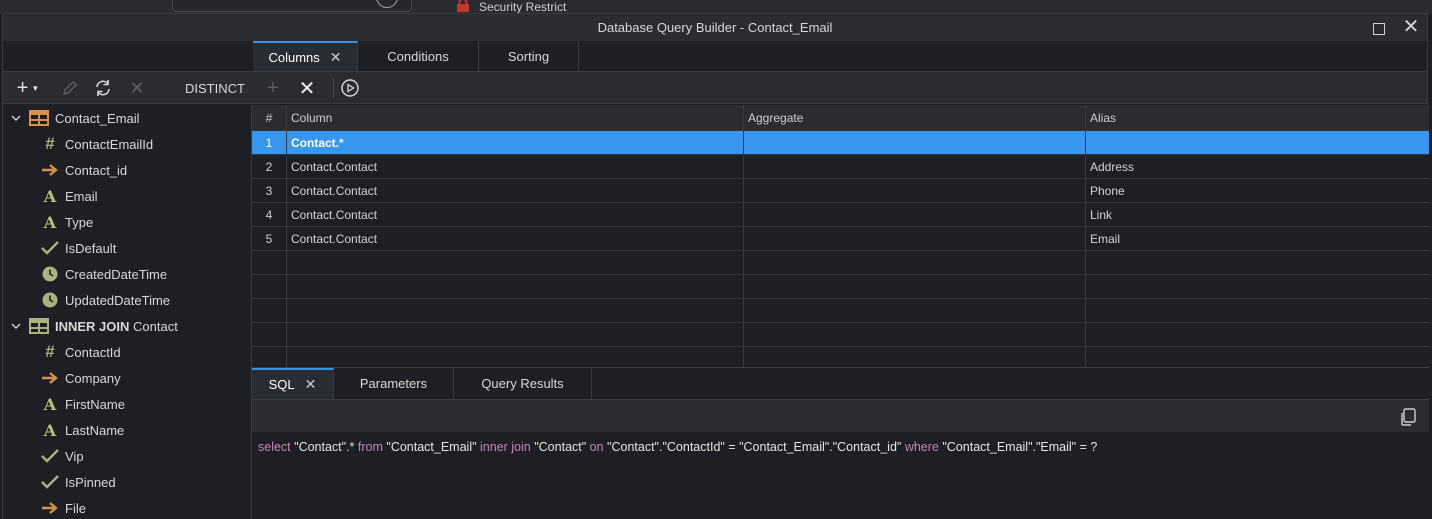 Image resolution: width=1432 pixels, height=519 pixels. I want to click on tab-query-results: Query Results, so click(523, 383).